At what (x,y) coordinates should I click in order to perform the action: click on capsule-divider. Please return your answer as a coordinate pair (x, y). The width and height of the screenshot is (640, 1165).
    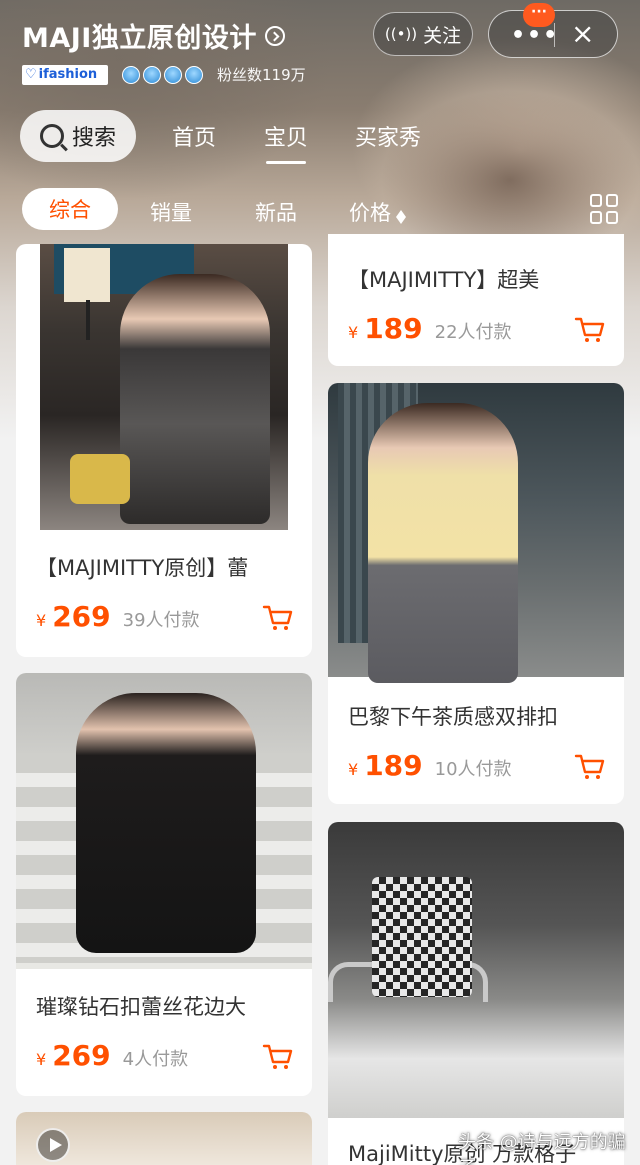
    Looking at the image, I should click on (554, 35).